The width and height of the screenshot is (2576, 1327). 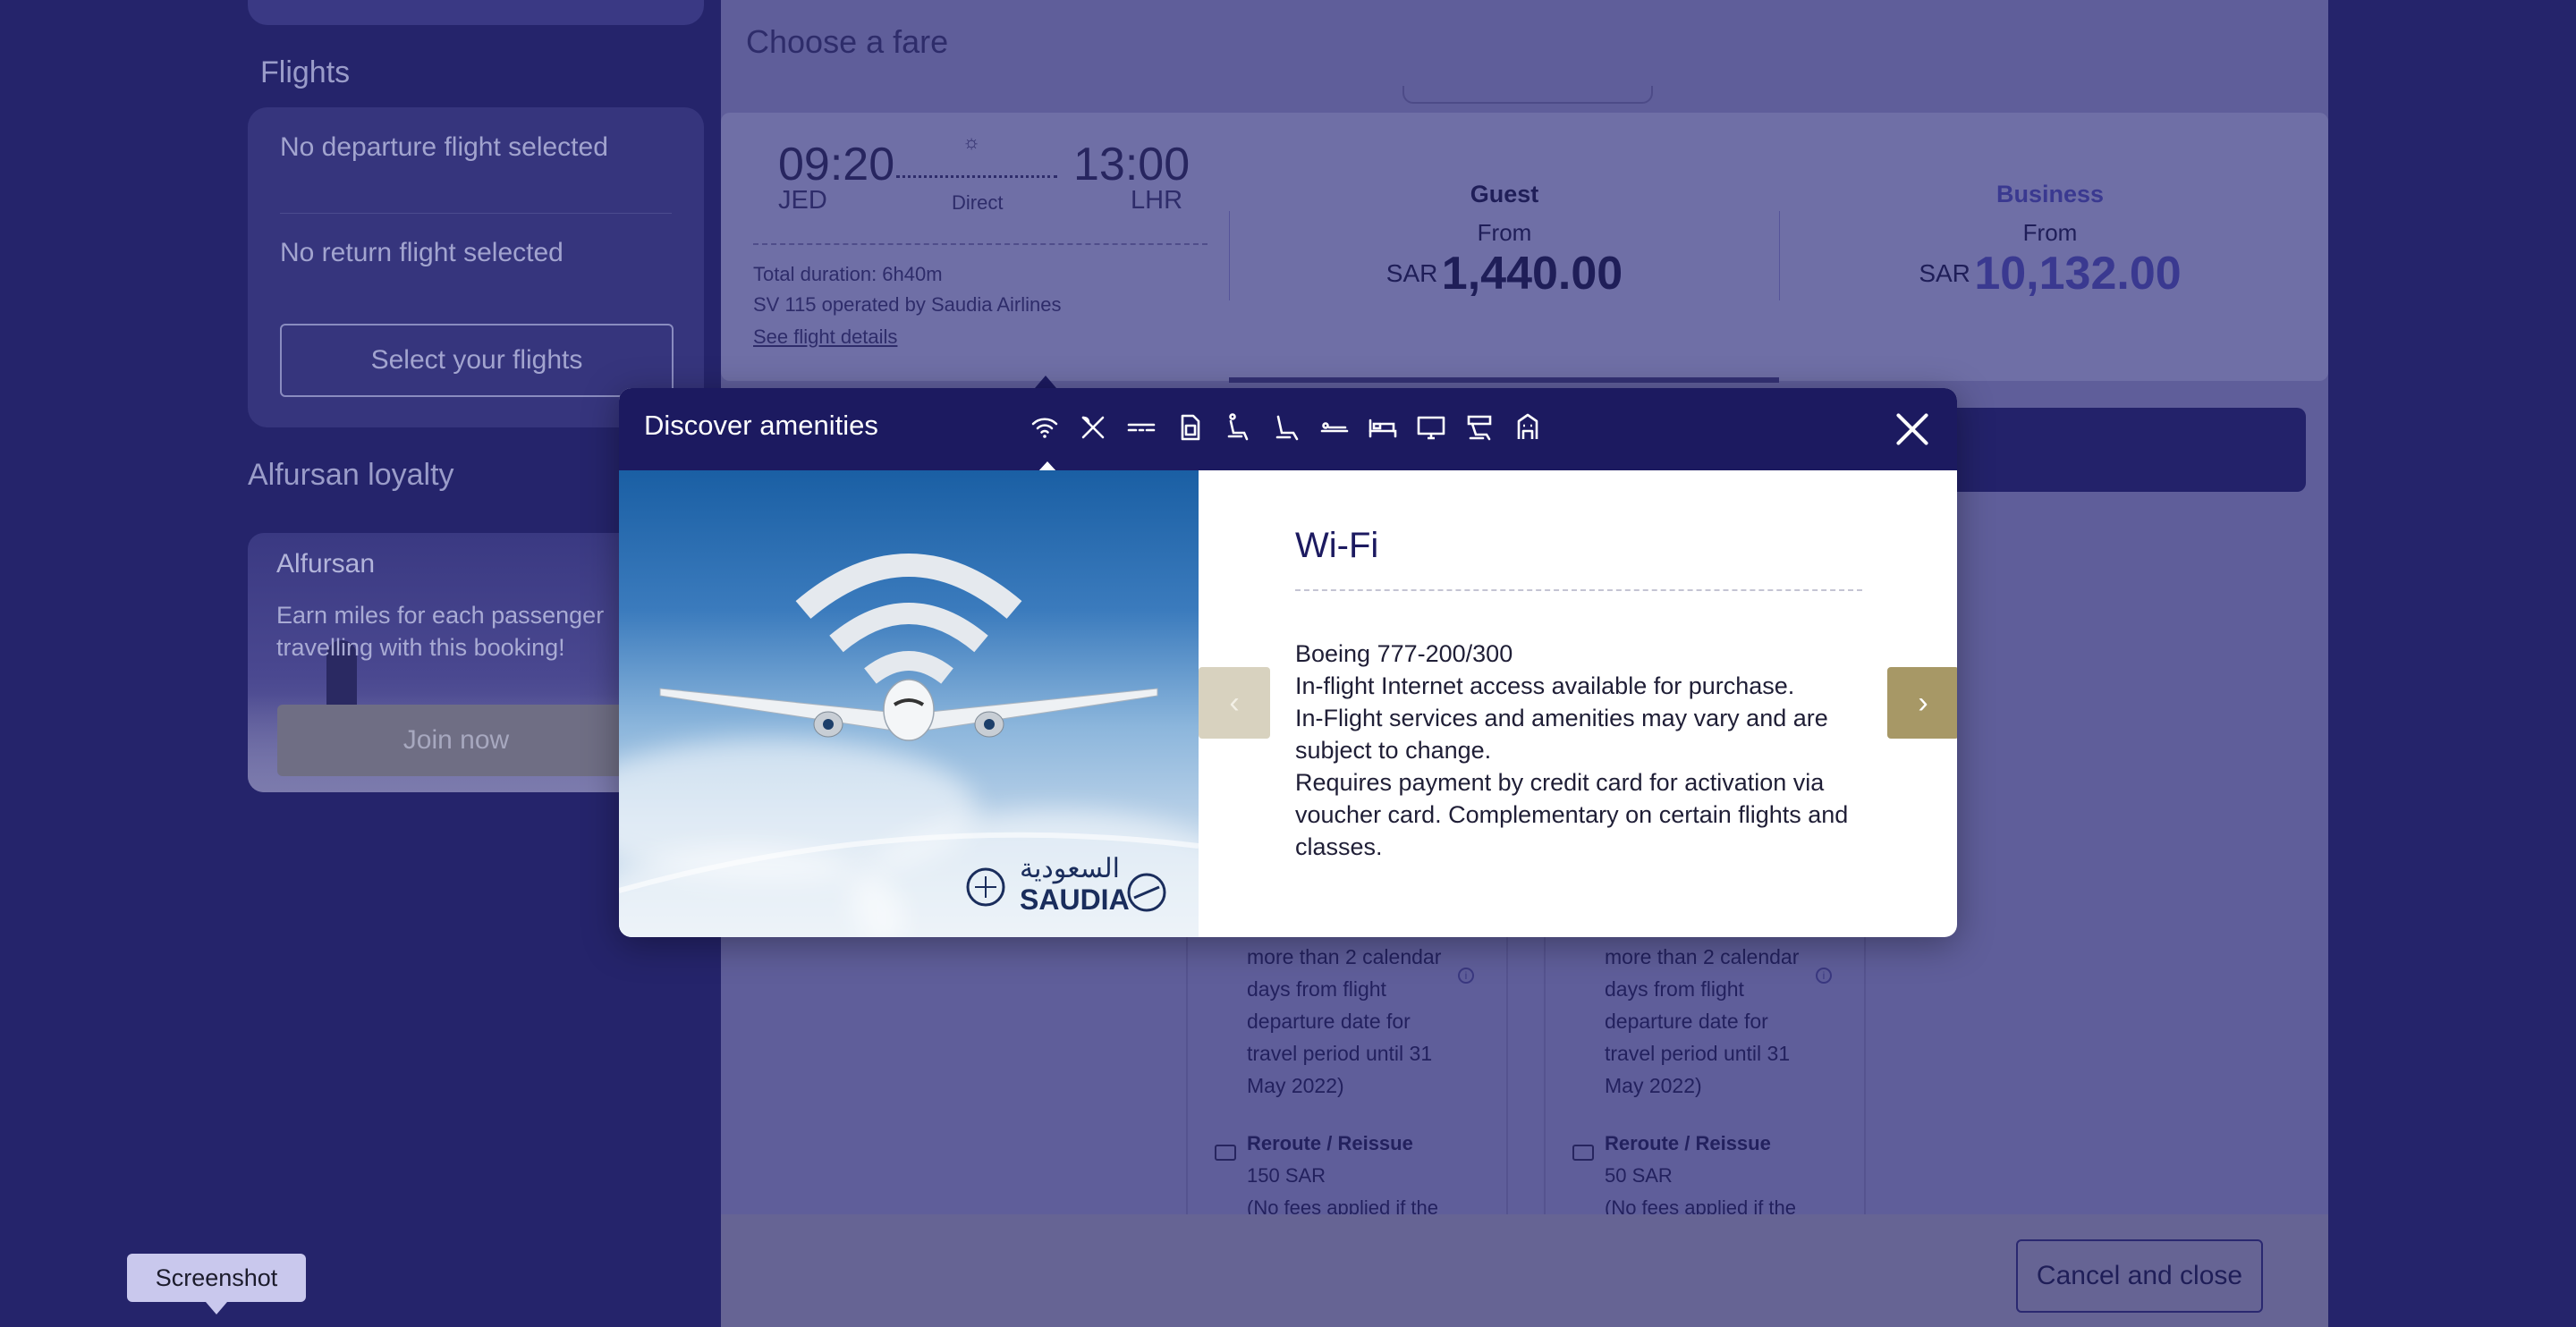 I want to click on saudia-logo: SAUDIA, so click(x=1075, y=899).